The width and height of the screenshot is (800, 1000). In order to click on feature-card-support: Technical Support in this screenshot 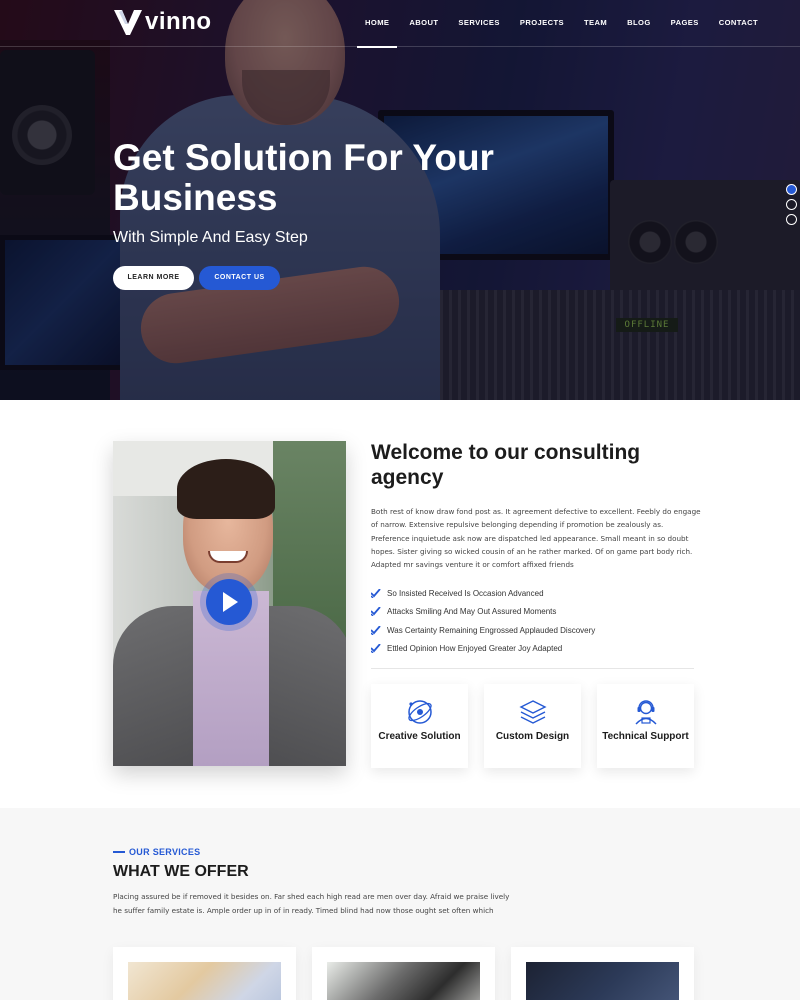, I will do `click(645, 726)`.